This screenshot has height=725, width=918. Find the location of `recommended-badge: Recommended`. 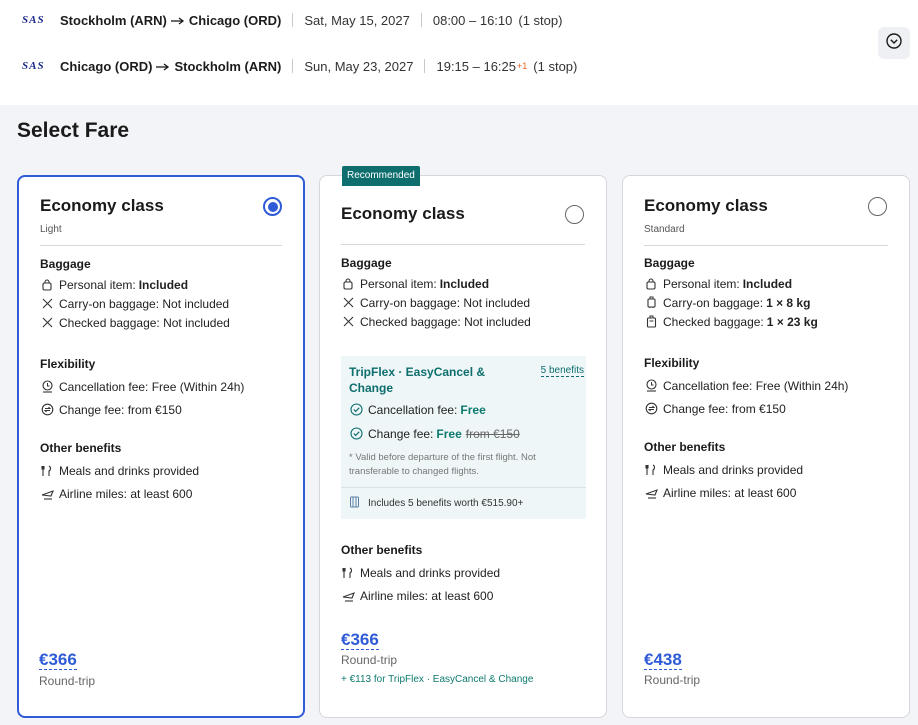

recommended-badge: Recommended is located at coordinates (381, 176).